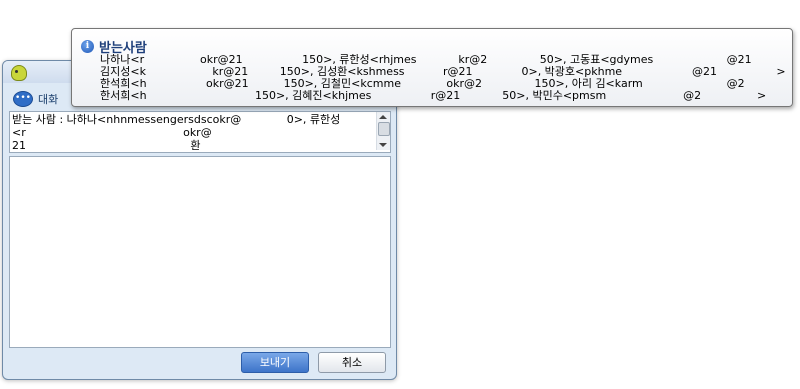 This screenshot has width=800, height=389. What do you see at coordinates (87, 46) in the screenshot?
I see `info-icon: i` at bounding box center [87, 46].